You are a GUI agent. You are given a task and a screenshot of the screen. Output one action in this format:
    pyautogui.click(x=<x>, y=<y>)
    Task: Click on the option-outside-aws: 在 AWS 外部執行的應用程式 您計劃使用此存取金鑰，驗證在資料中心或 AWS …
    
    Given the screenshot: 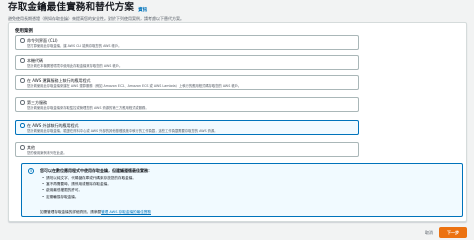 What is the action you would take?
    pyautogui.click(x=187, y=127)
    